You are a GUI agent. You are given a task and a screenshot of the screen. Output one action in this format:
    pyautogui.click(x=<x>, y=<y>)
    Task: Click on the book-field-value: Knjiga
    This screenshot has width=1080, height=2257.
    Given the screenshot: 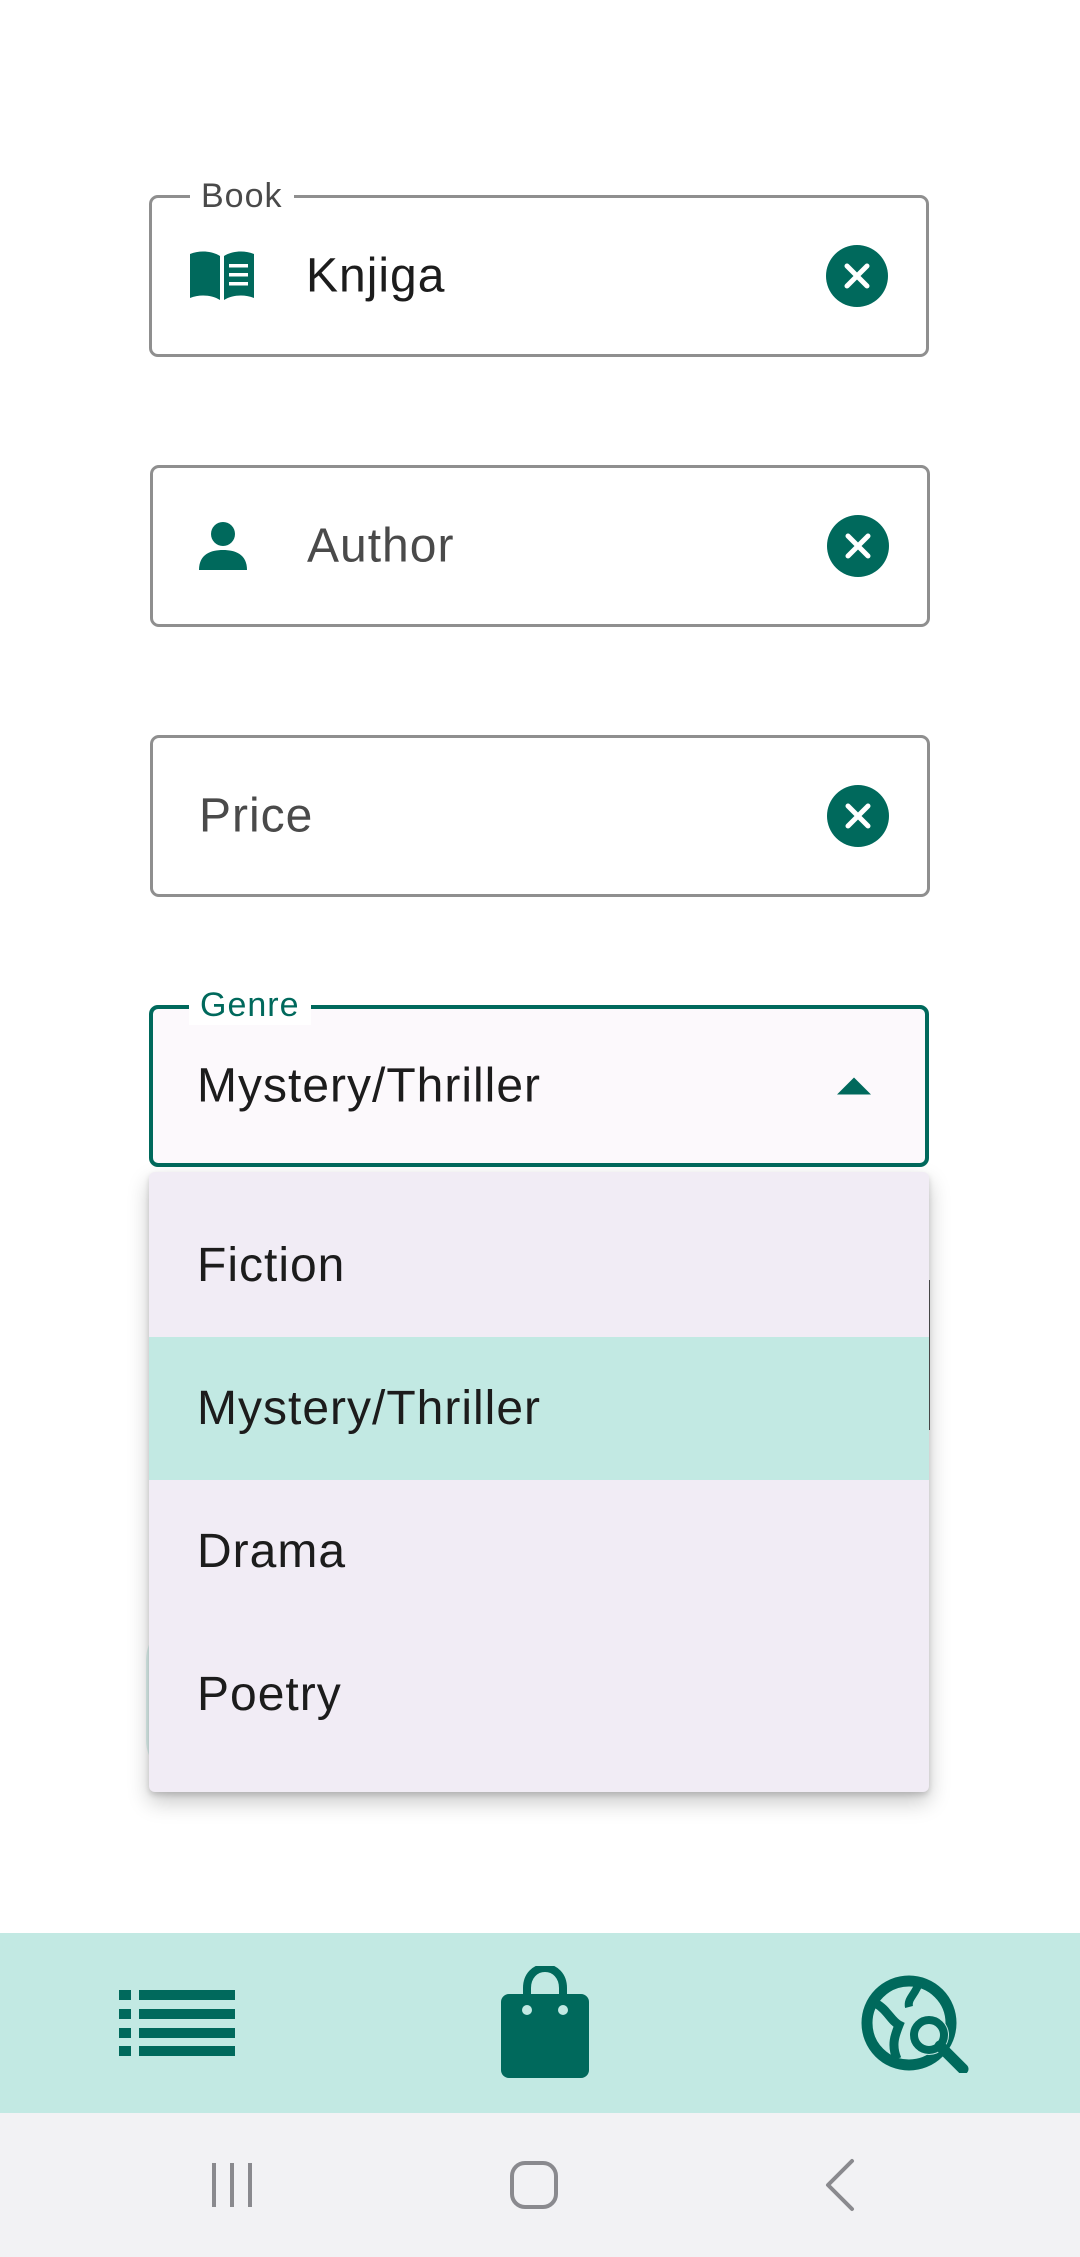 What is the action you would take?
    pyautogui.click(x=375, y=276)
    